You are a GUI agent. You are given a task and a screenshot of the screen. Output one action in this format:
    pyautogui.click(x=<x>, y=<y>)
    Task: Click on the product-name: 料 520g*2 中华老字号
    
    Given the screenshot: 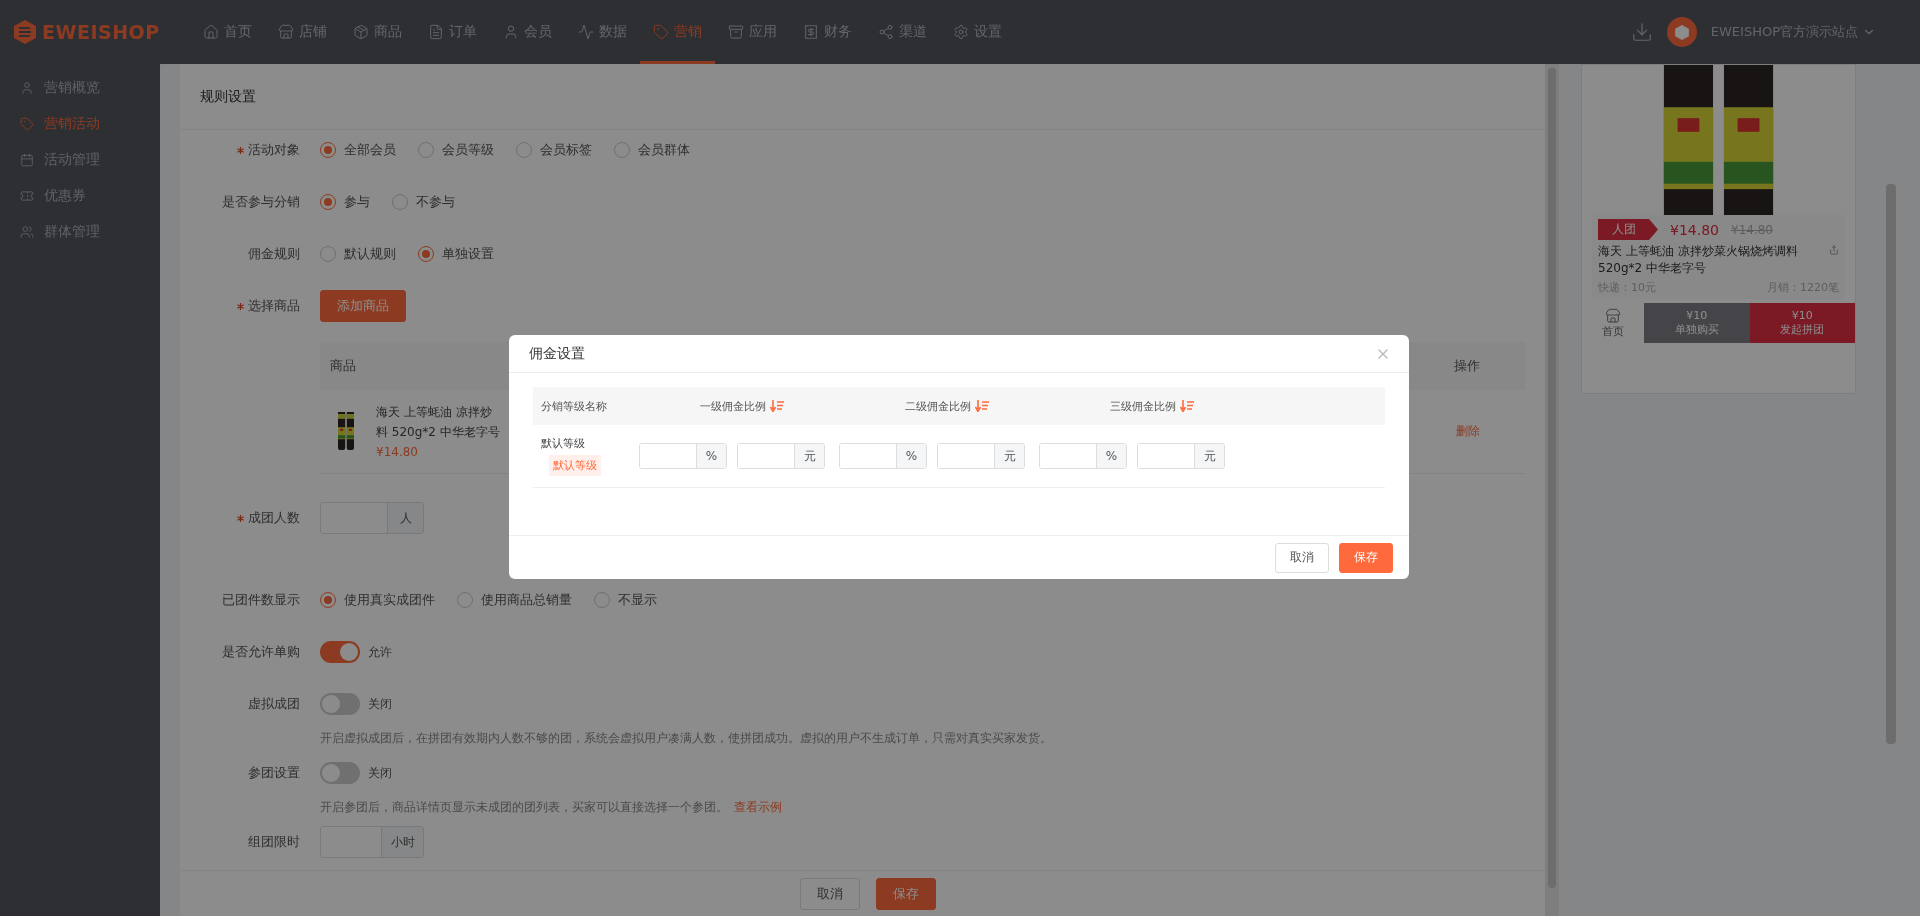 What is the action you would take?
    pyautogui.click(x=438, y=432)
    